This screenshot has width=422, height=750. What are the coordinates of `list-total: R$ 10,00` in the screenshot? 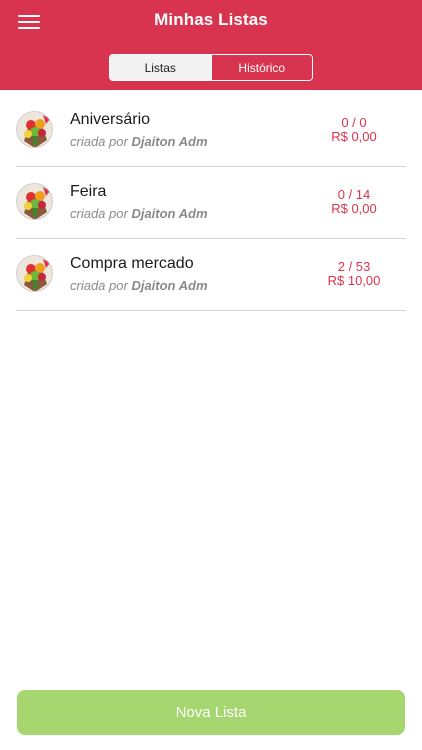 It's located at (354, 280).